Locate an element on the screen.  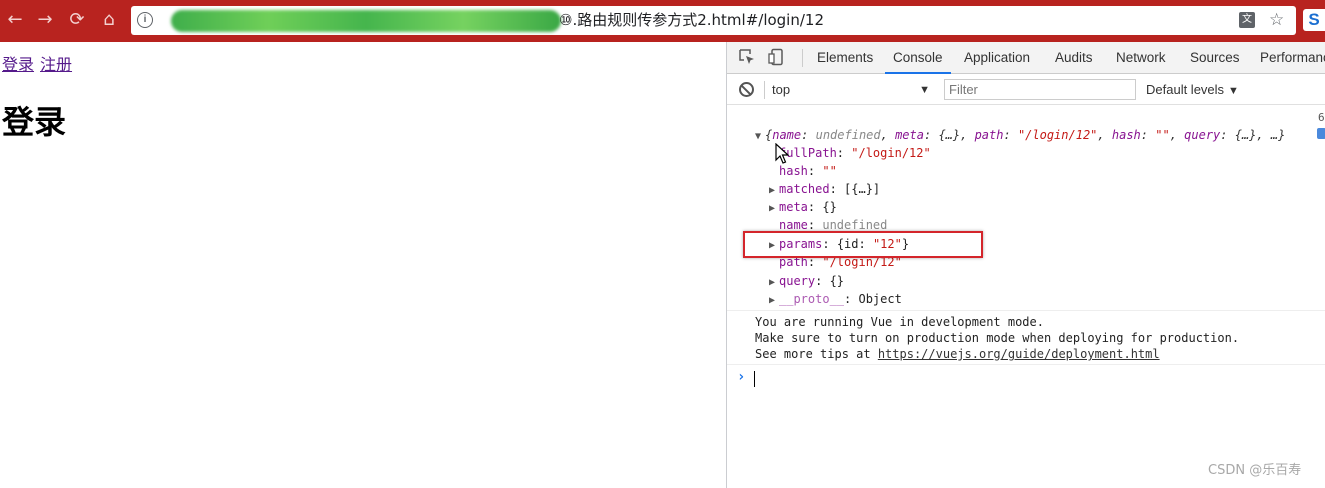
log-levels-selector: Default levels ▼ is located at coordinates (1192, 90).